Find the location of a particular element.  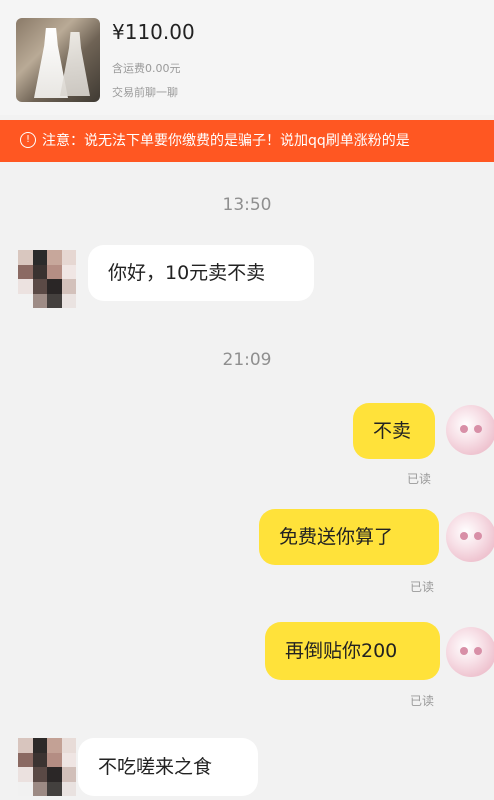

warning-notice-bar: ! 注意：说无法下单要你缴费的是骗子！说加qq刷单涨粉的是 is located at coordinates (247, 141).